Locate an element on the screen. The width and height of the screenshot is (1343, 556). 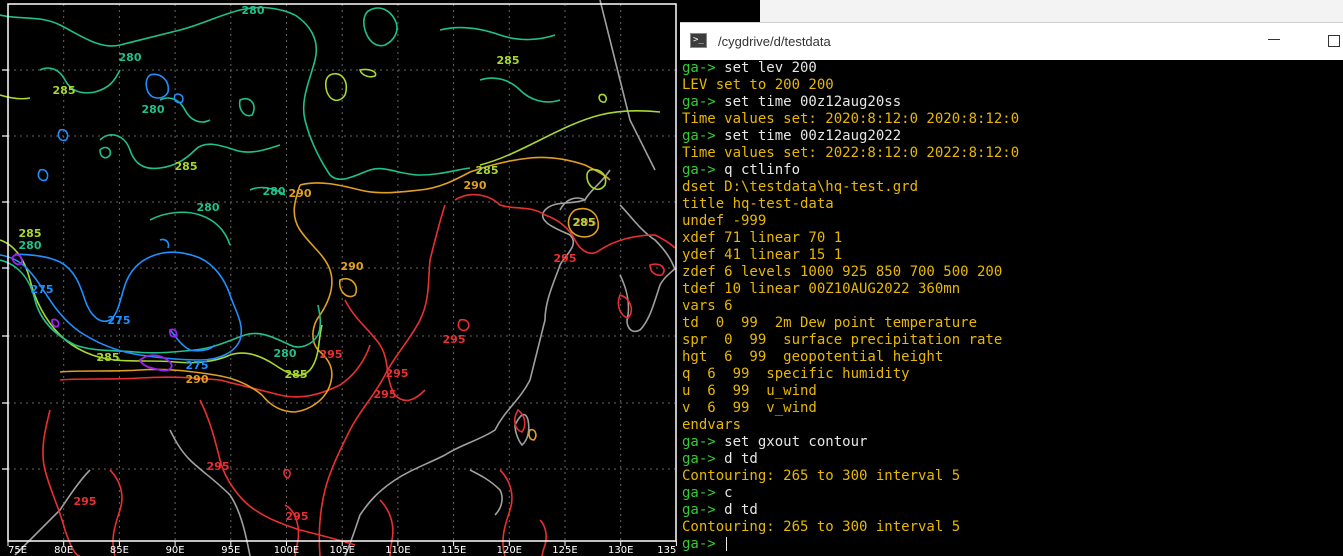
command-line: ga-> set gxout contour is located at coordinates (1012, 442).